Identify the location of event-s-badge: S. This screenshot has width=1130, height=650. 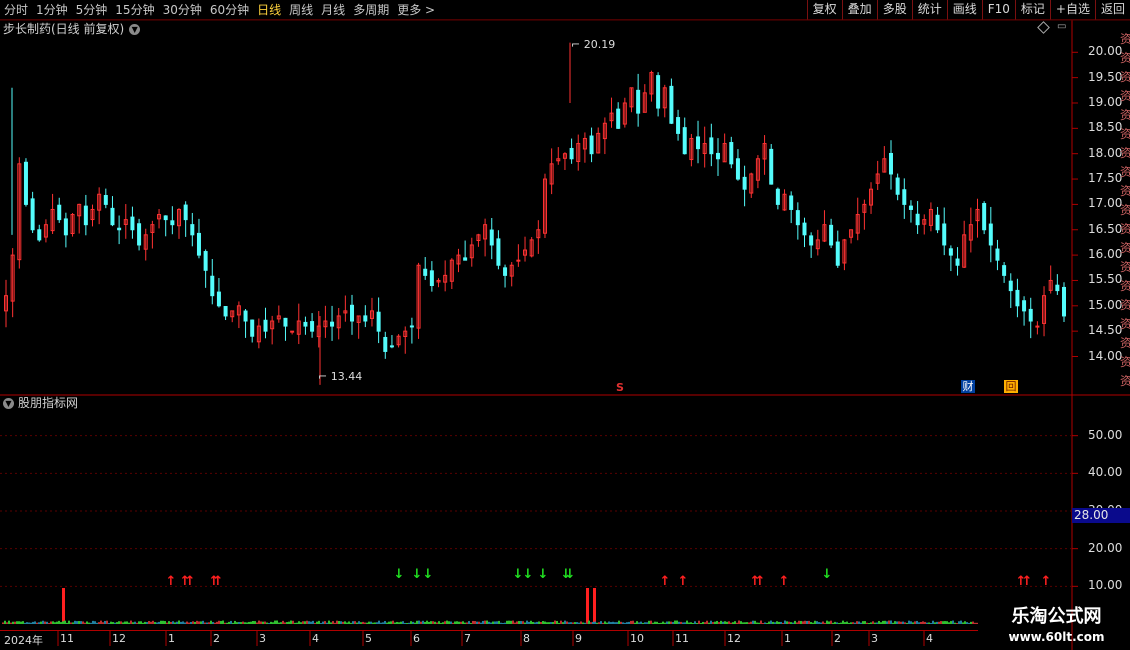
(620, 387).